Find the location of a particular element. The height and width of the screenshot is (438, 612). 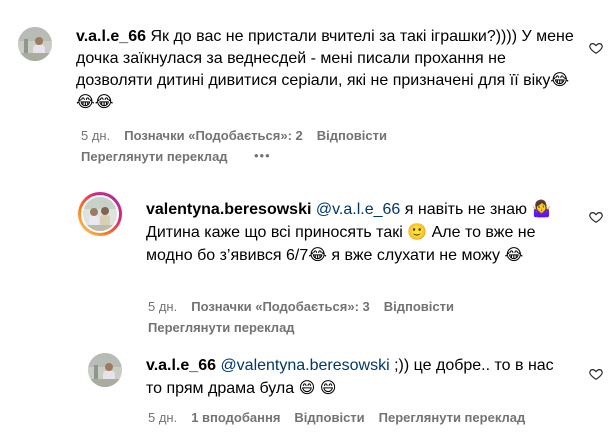

emoji: 🙂 is located at coordinates (417, 231).